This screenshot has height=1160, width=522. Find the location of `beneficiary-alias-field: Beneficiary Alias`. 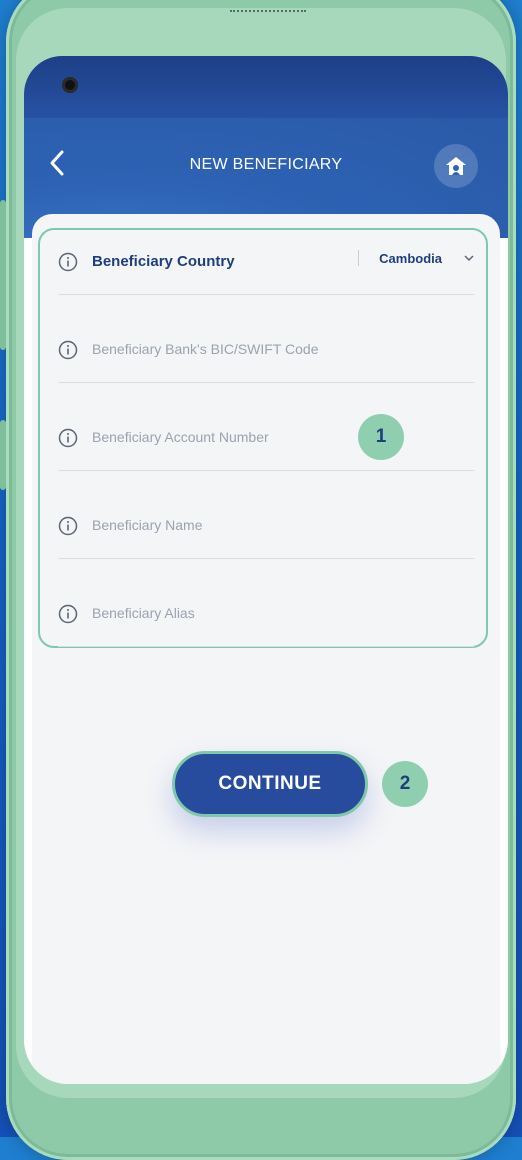

beneficiary-alias-field: Beneficiary Alias is located at coordinates (266, 648).